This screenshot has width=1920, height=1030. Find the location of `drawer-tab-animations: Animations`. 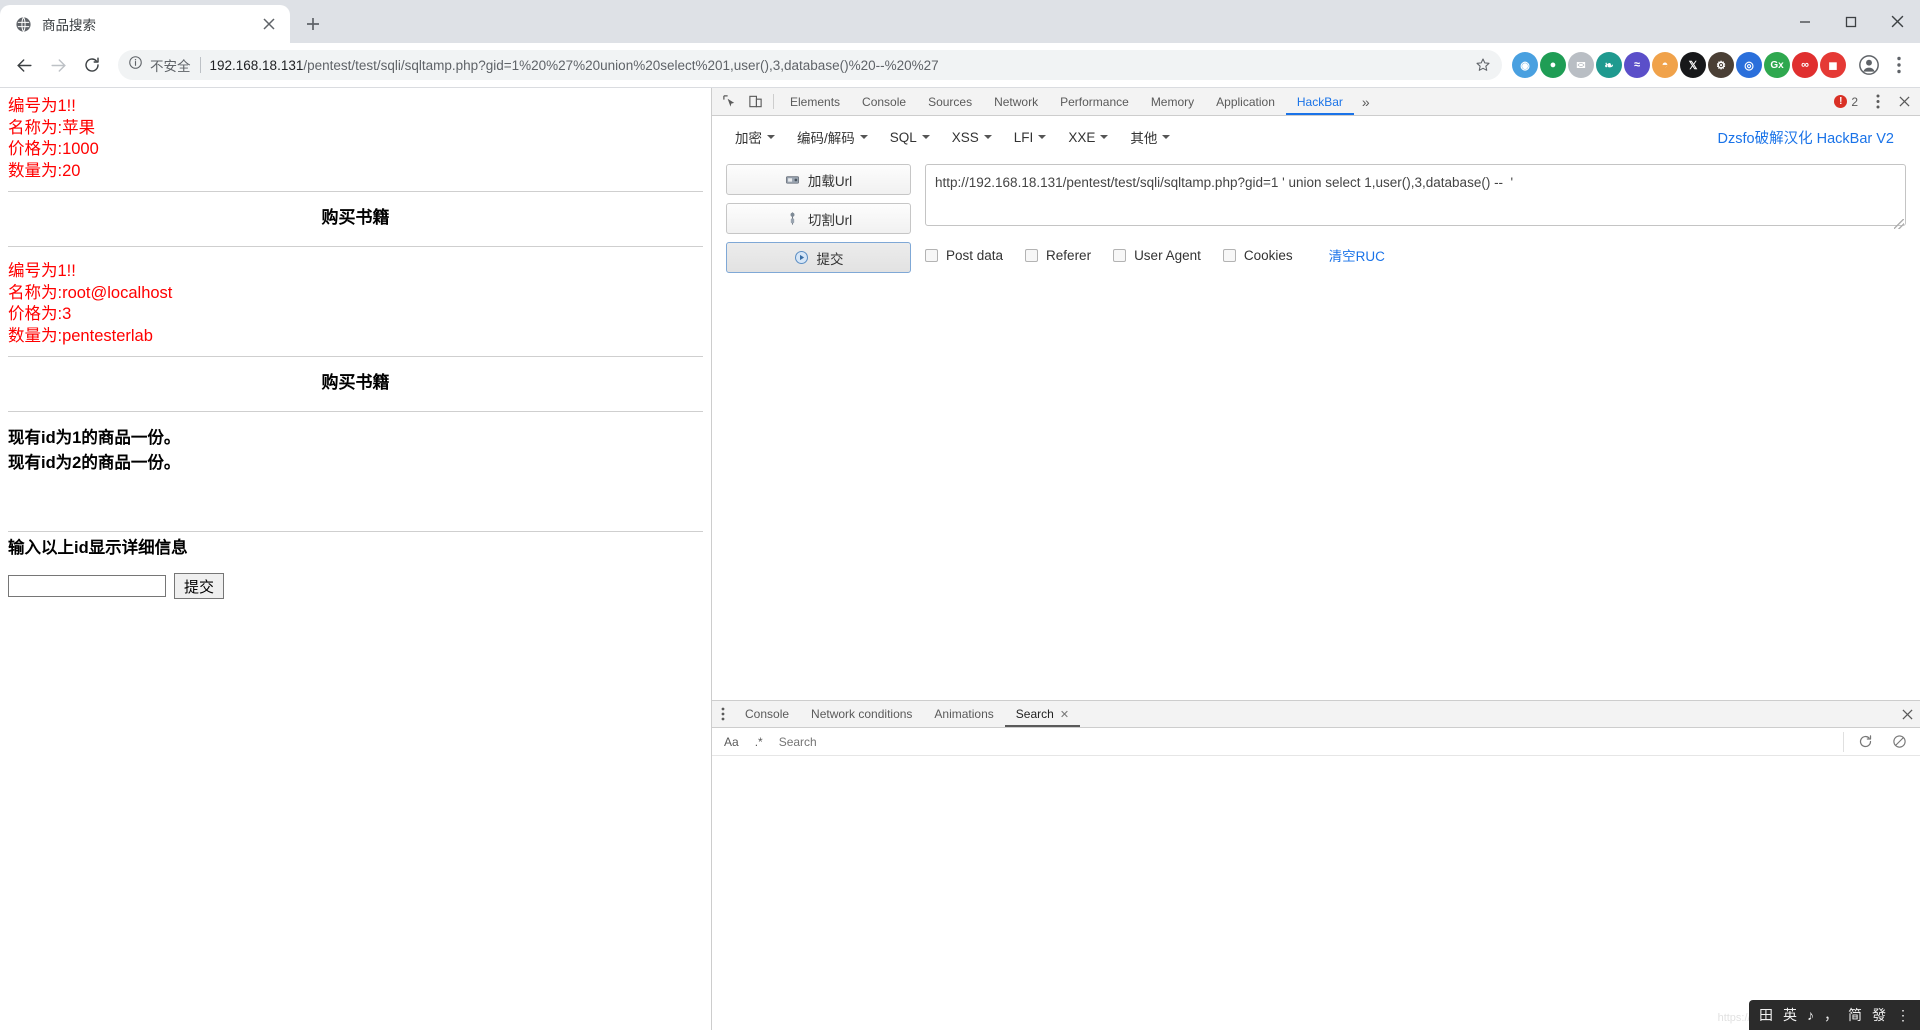

drawer-tab-animations: Animations is located at coordinates (963, 714).